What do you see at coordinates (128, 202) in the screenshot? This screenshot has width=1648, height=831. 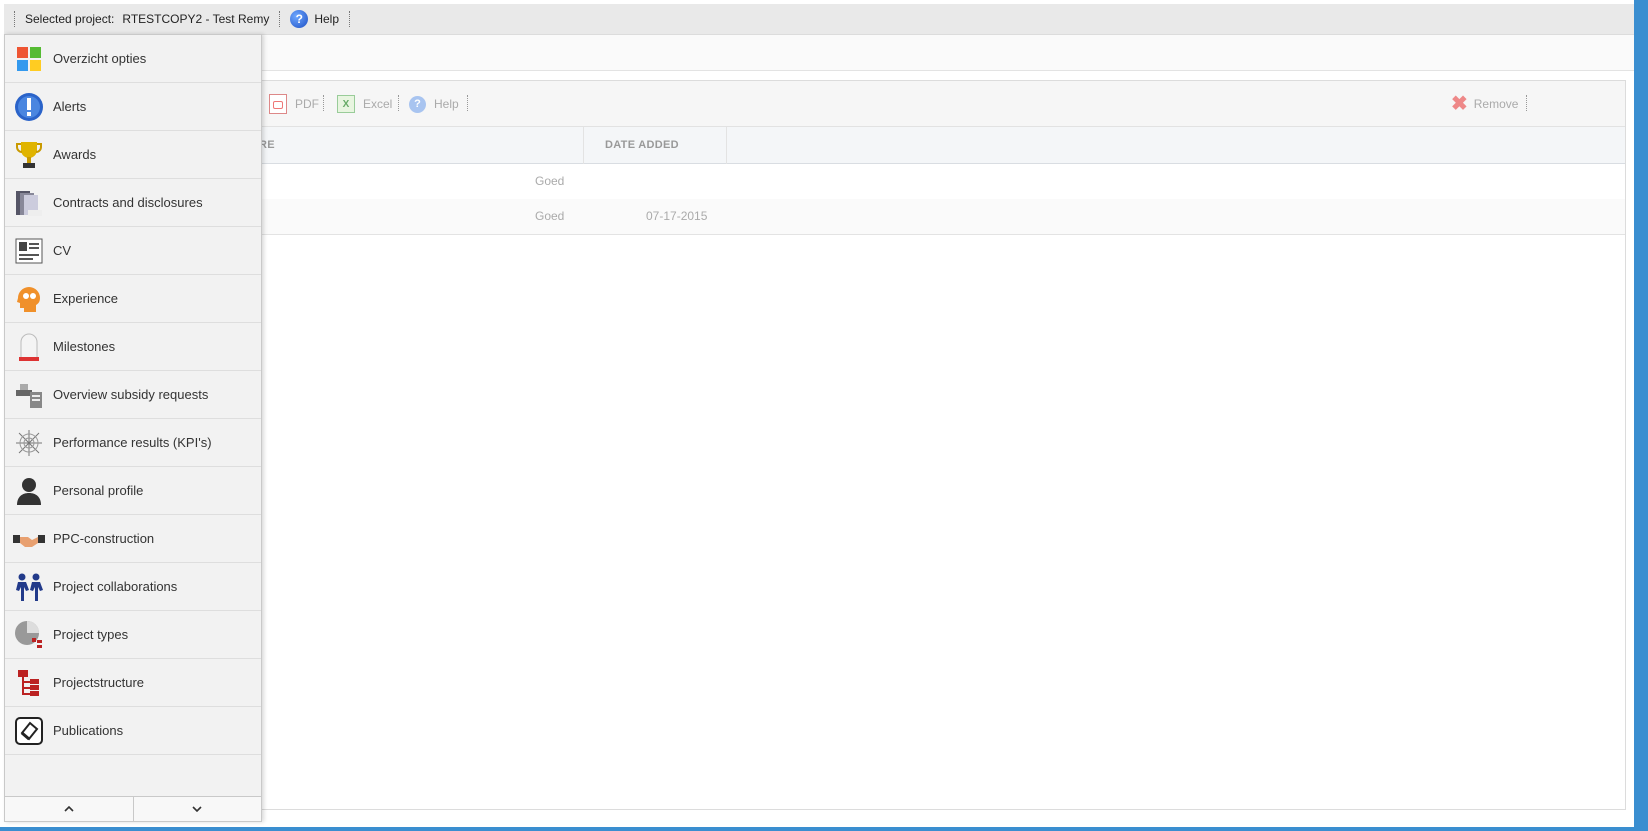 I see `menu-item-label: Contracts and disclosures` at bounding box center [128, 202].